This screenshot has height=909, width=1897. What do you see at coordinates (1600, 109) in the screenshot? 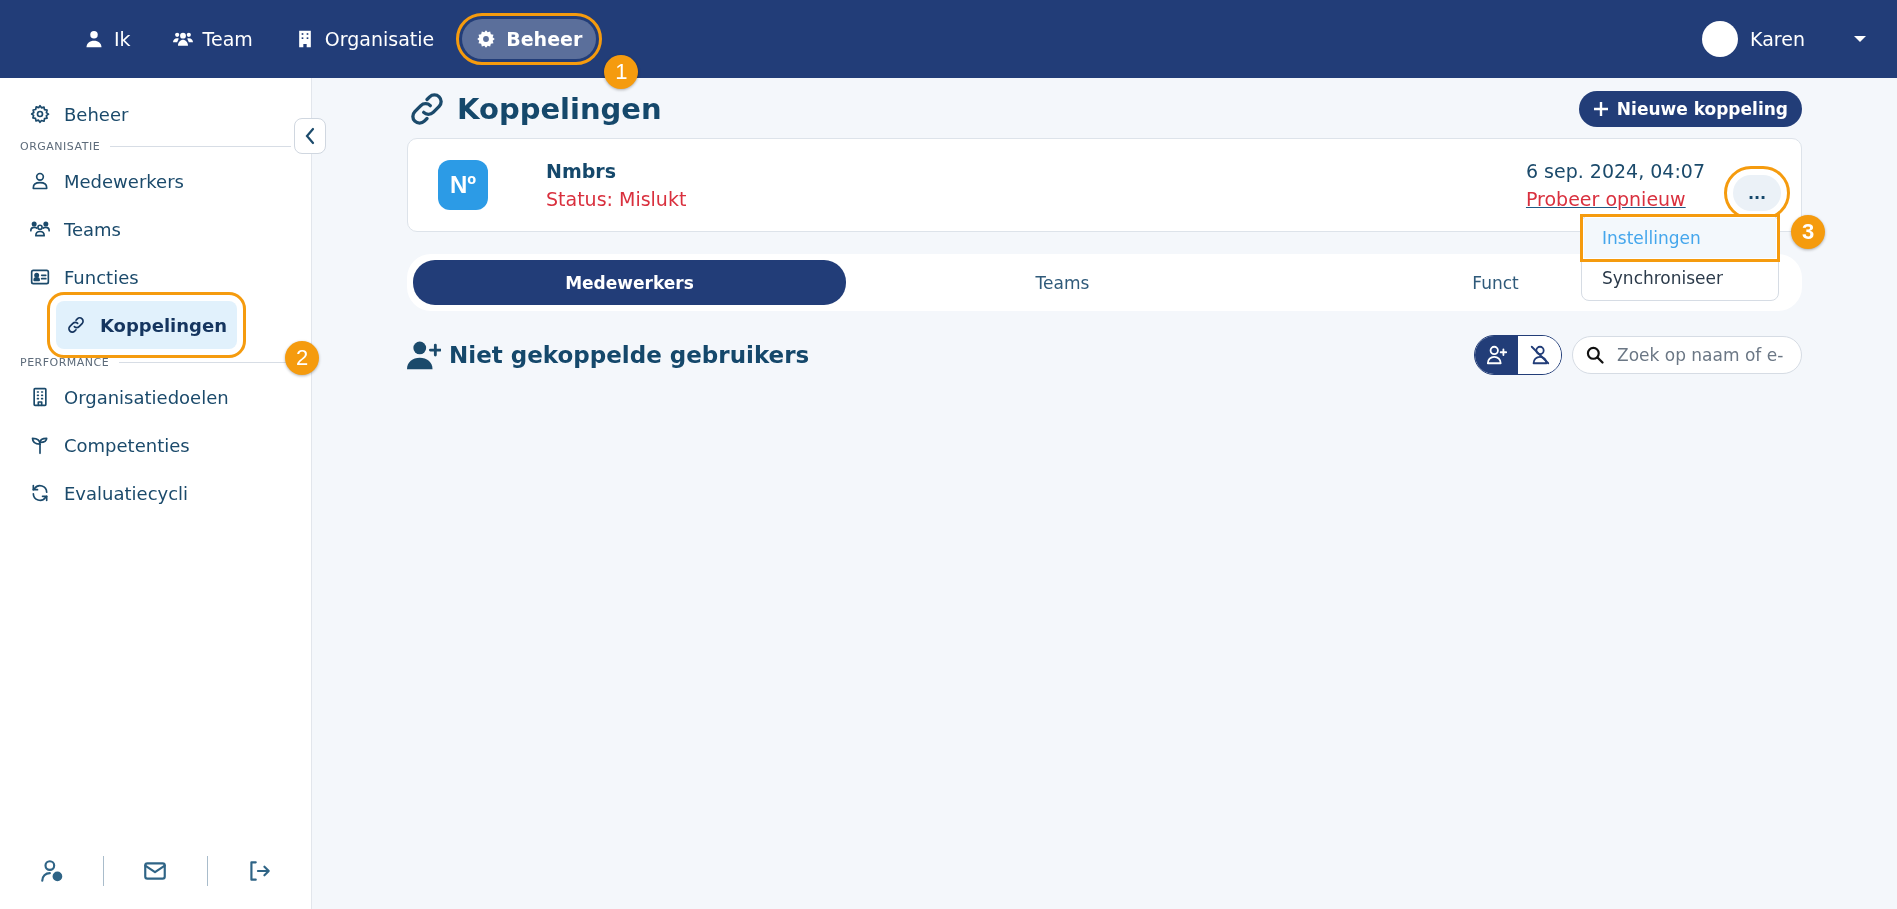
I see `plus-icon` at bounding box center [1600, 109].